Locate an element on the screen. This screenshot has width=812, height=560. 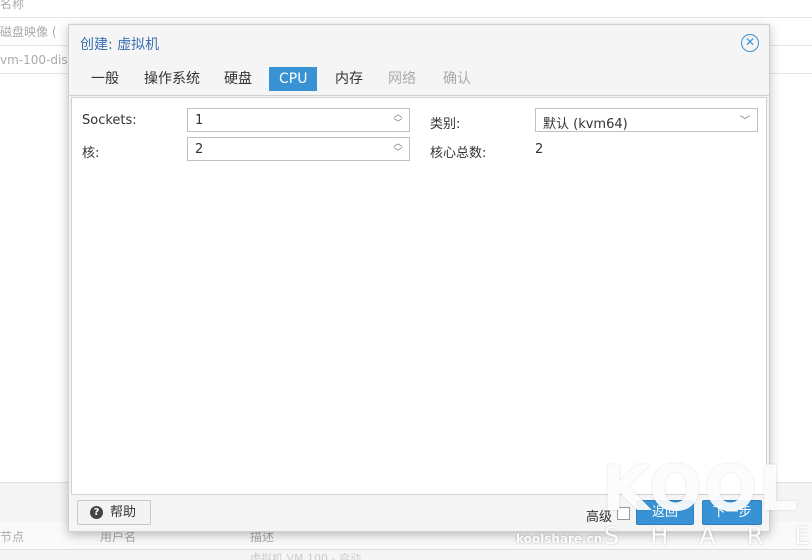
help-button-label: 帮助 is located at coordinates (123, 512).